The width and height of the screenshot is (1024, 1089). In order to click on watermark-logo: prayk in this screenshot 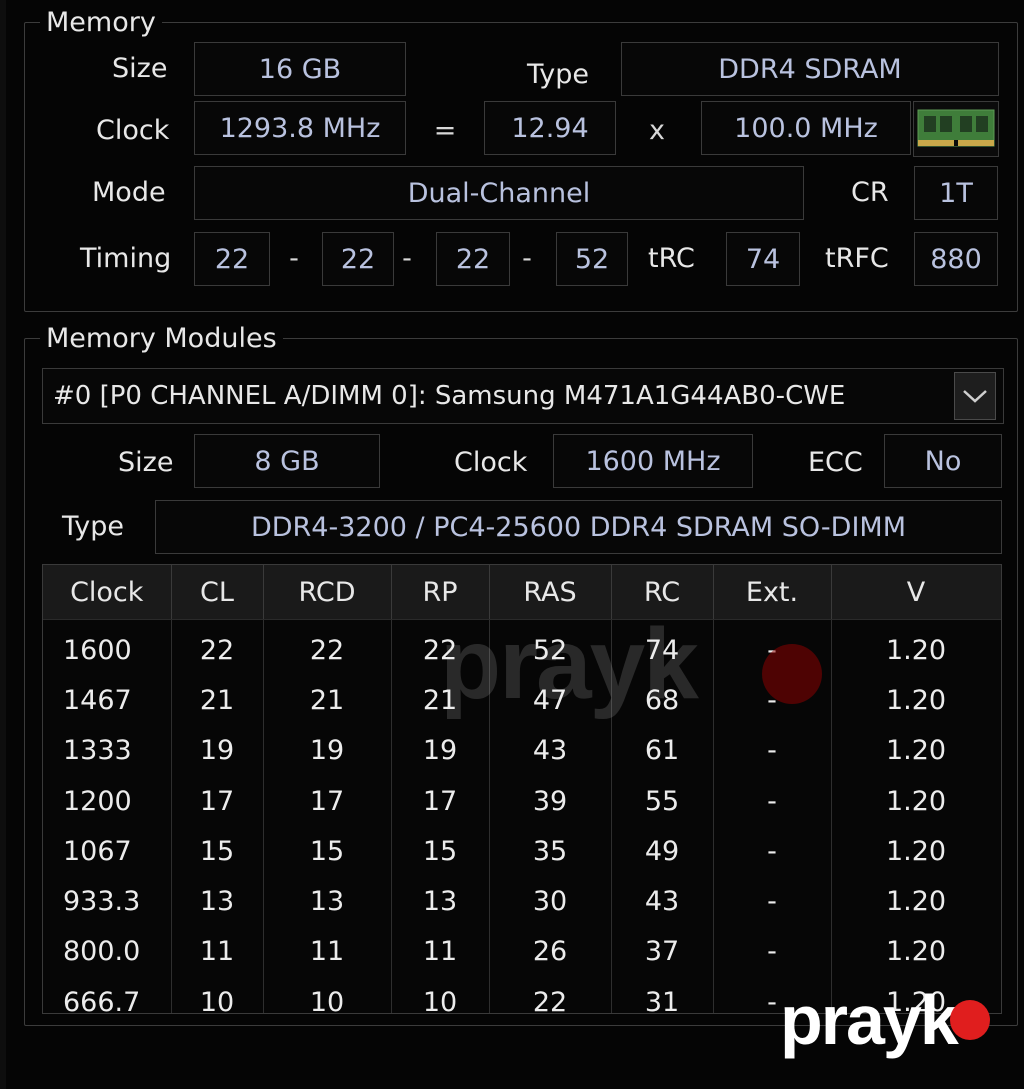, I will do `click(869, 1020)`.